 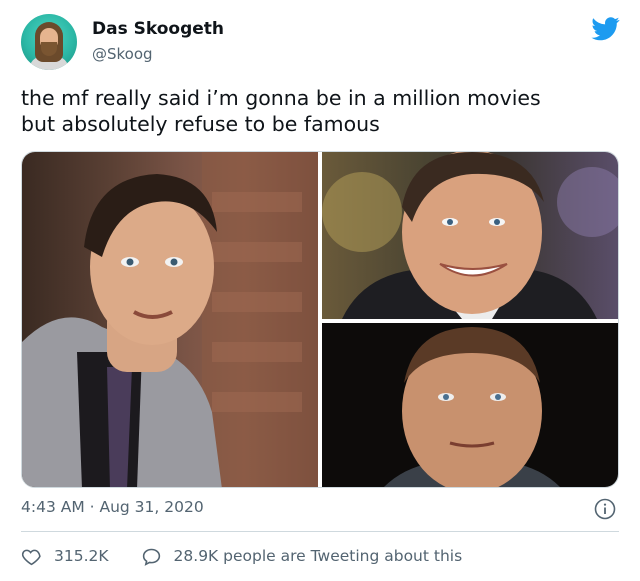 I want to click on like-button: 315.2K, so click(x=65, y=556).